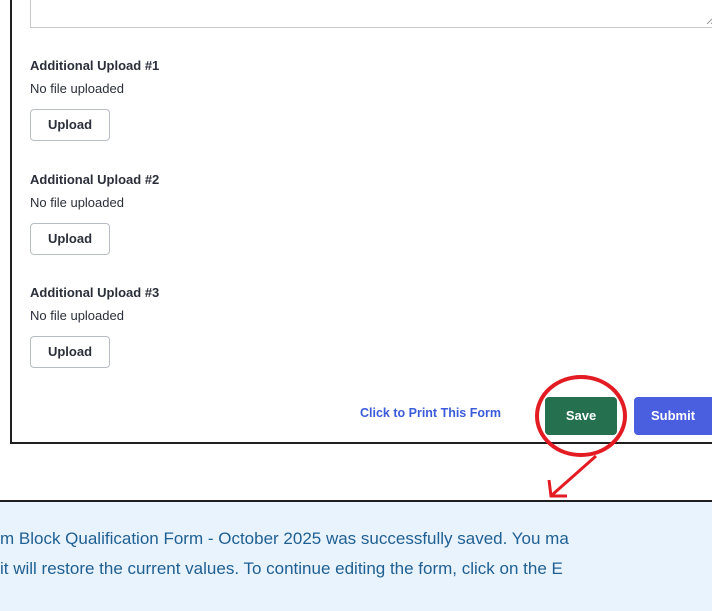  I want to click on upload-label: Additional Upload #3, so click(95, 292).